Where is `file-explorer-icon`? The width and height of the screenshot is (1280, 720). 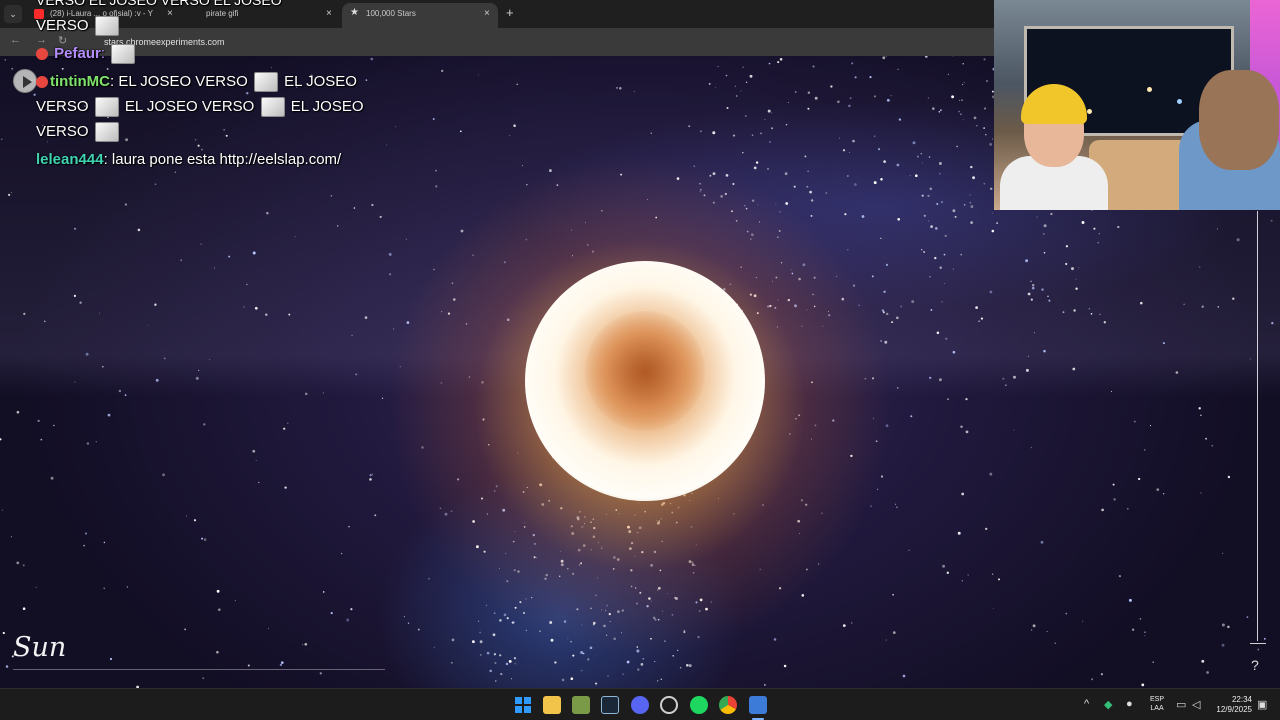
file-explorer-icon is located at coordinates (552, 705).